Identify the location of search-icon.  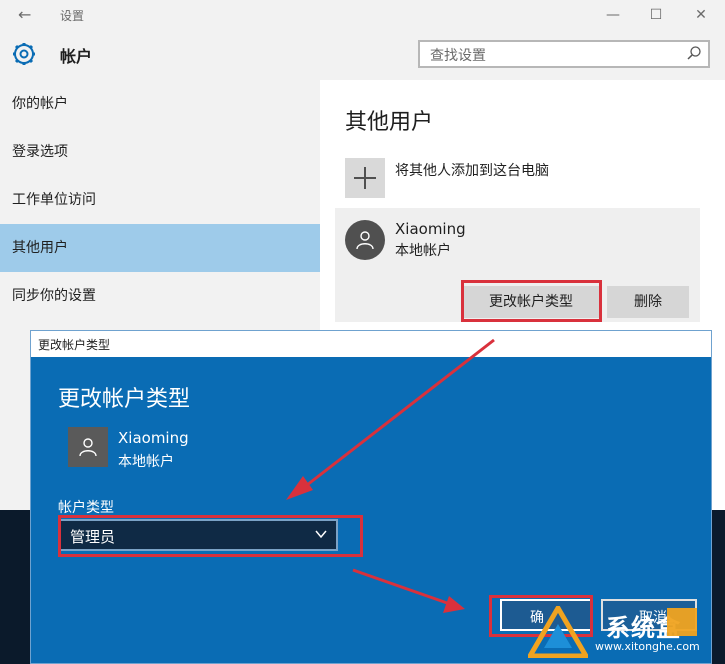
(694, 53).